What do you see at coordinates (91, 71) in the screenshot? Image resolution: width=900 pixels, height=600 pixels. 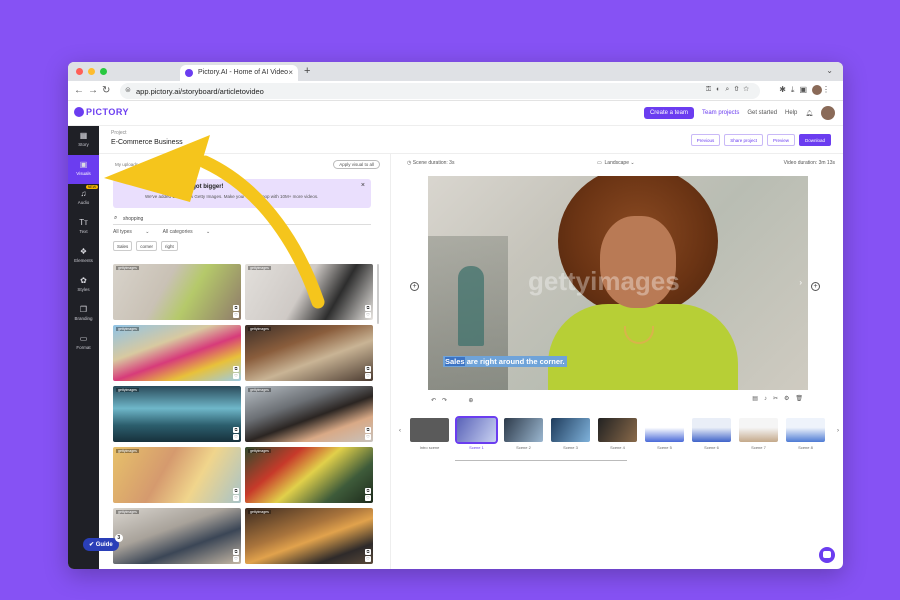 I see `minimize-window-button` at bounding box center [91, 71].